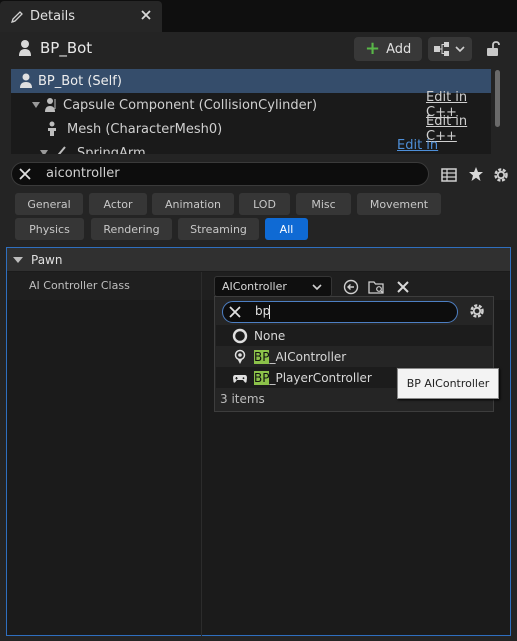 The image size is (517, 641). What do you see at coordinates (240, 356) in the screenshot?
I see `aicontroller-icon` at bounding box center [240, 356].